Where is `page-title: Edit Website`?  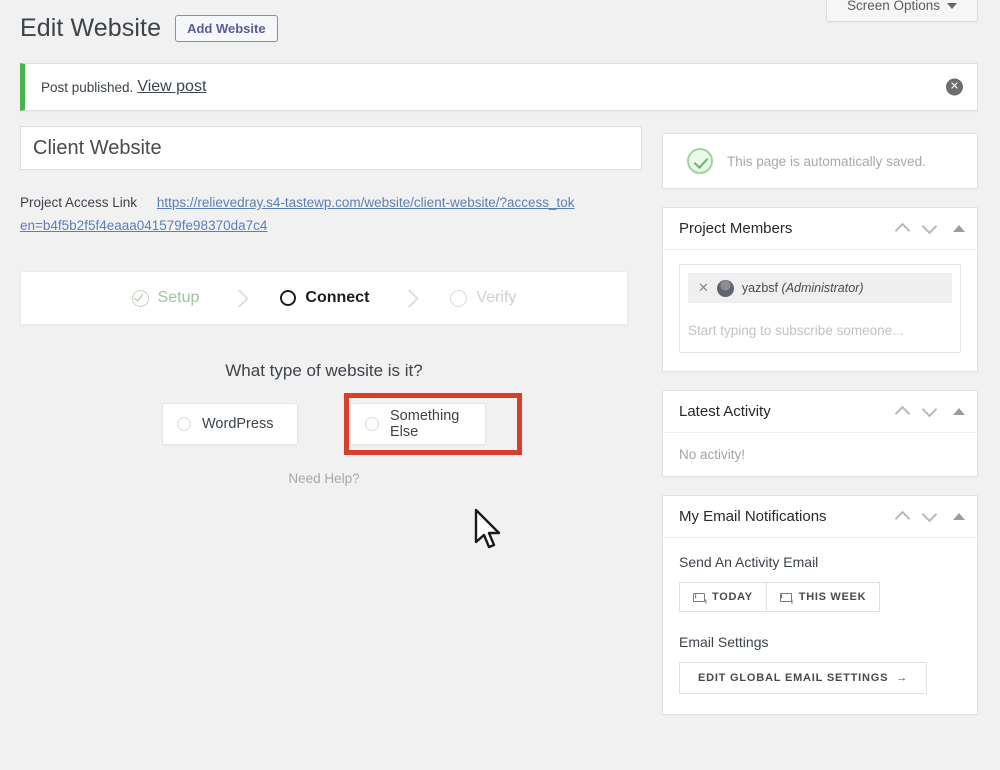 page-title: Edit Website is located at coordinates (91, 28).